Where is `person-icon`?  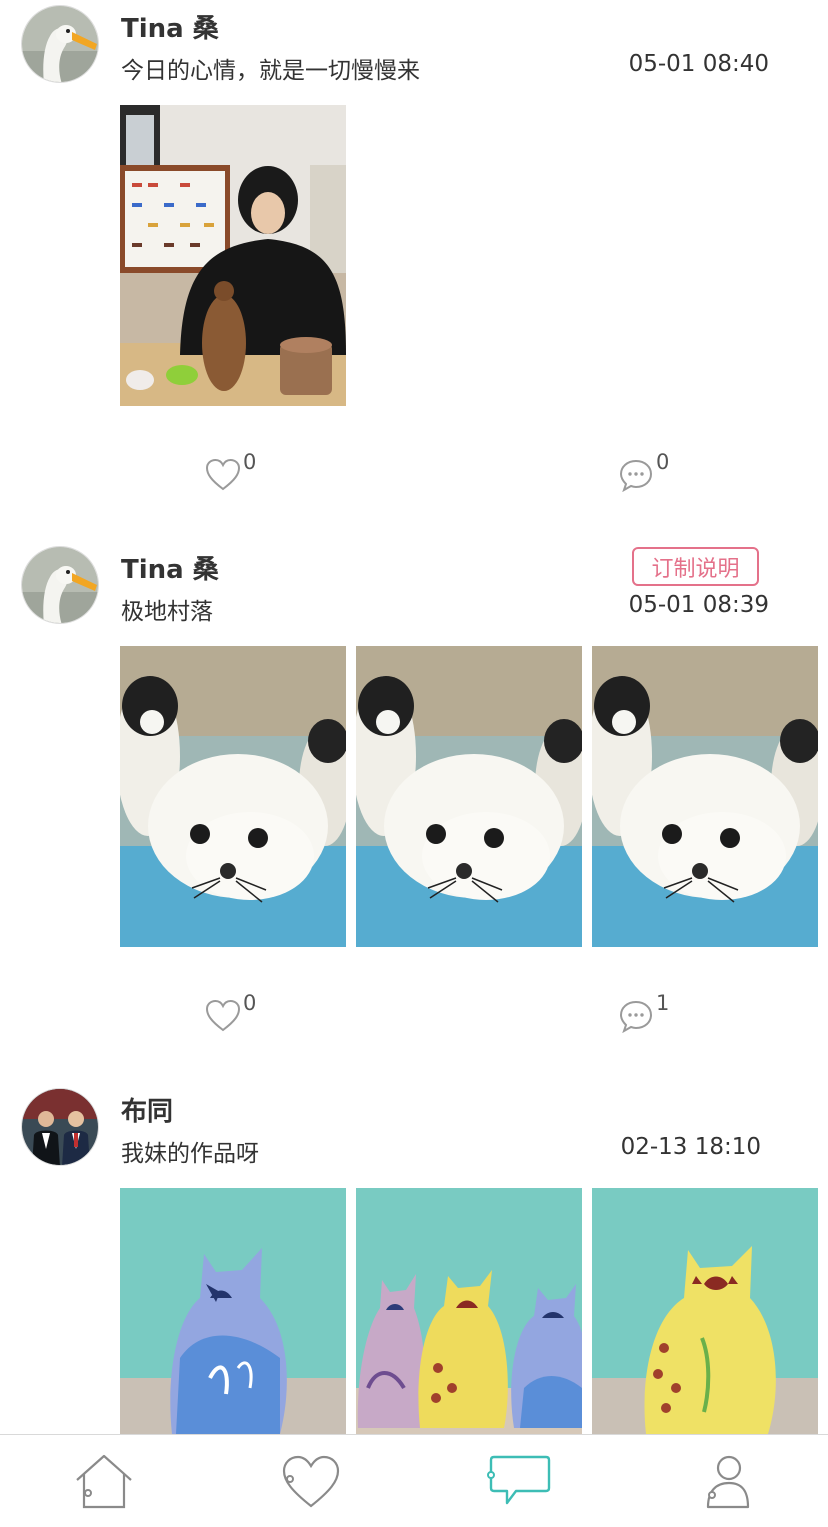
person-icon is located at coordinates (728, 1482).